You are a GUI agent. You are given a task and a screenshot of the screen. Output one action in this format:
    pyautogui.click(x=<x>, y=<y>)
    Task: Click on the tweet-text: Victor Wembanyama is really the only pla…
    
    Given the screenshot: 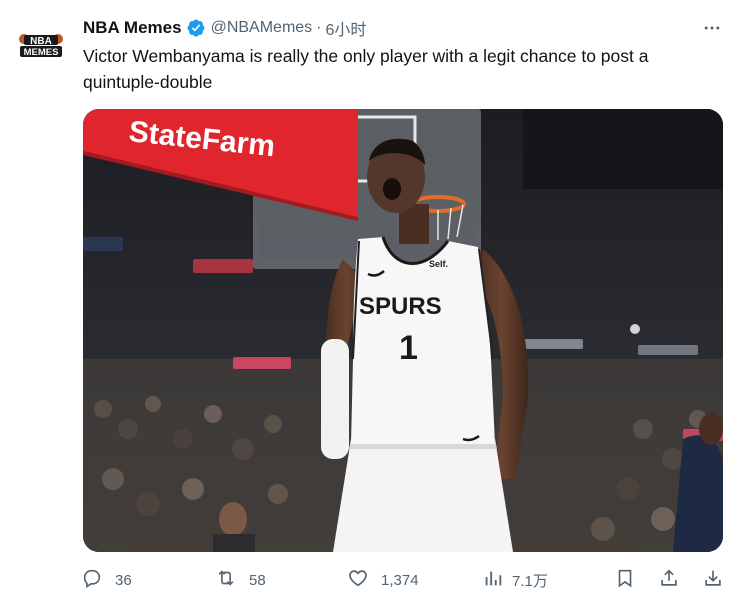 What is the action you would take?
    pyautogui.click(x=366, y=69)
    